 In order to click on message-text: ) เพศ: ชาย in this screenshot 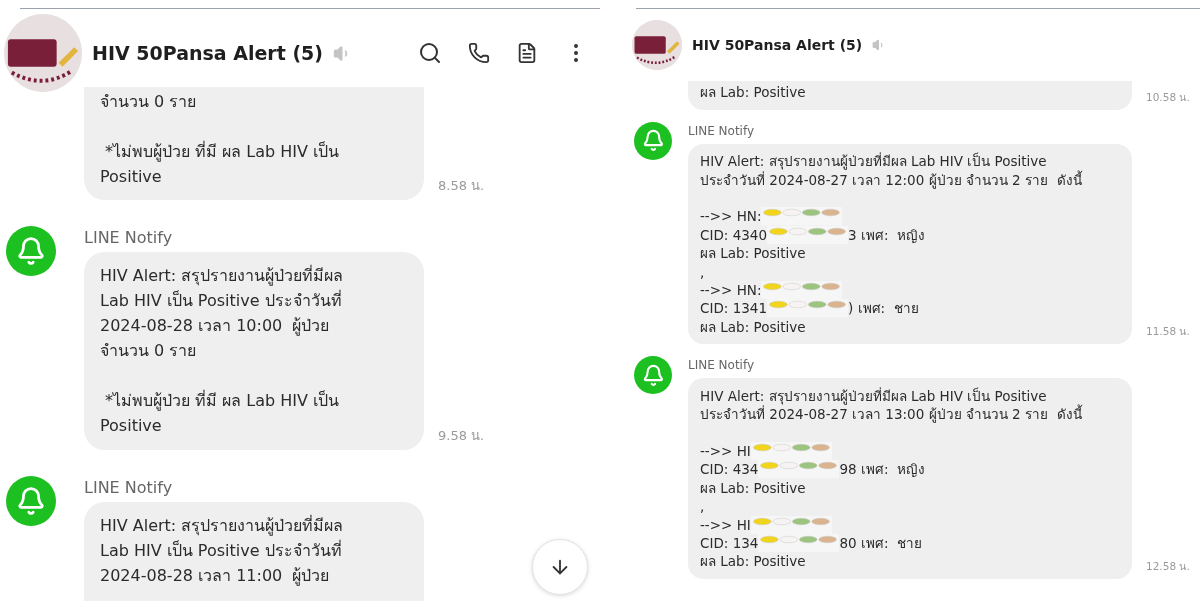, I will do `click(883, 308)`.